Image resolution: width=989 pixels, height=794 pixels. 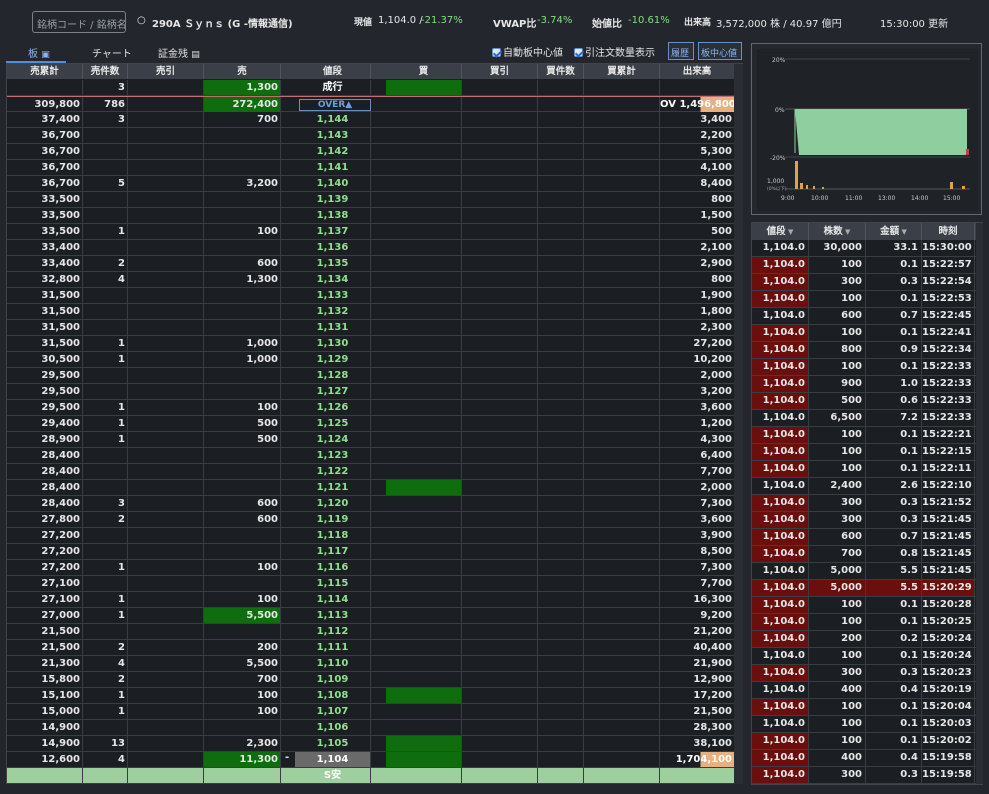 I want to click on tick-col-header: 値段 ▼, so click(x=780, y=231).